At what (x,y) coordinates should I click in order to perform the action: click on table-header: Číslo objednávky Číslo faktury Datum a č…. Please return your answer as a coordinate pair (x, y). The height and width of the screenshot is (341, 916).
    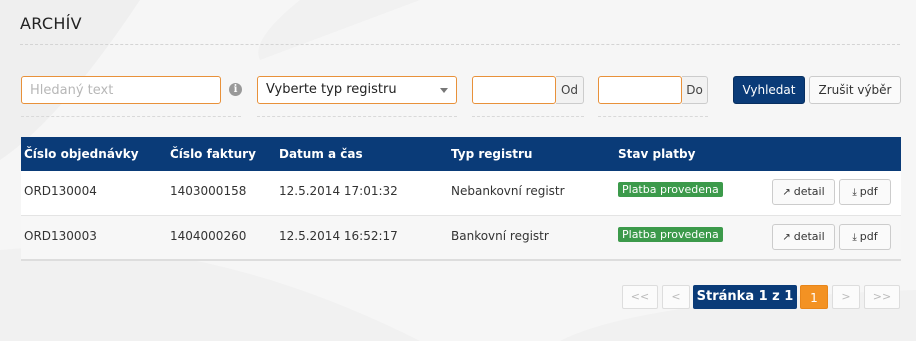
    Looking at the image, I should click on (461, 154).